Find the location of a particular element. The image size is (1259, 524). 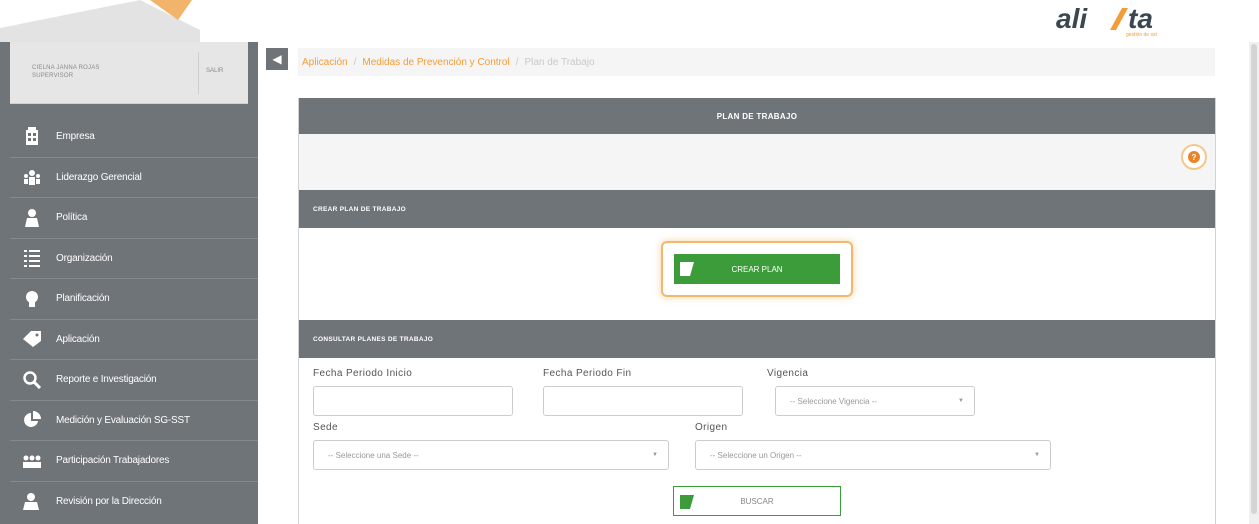

sidebar-item-revision: Revisión por la Dirección is located at coordinates (134, 501).